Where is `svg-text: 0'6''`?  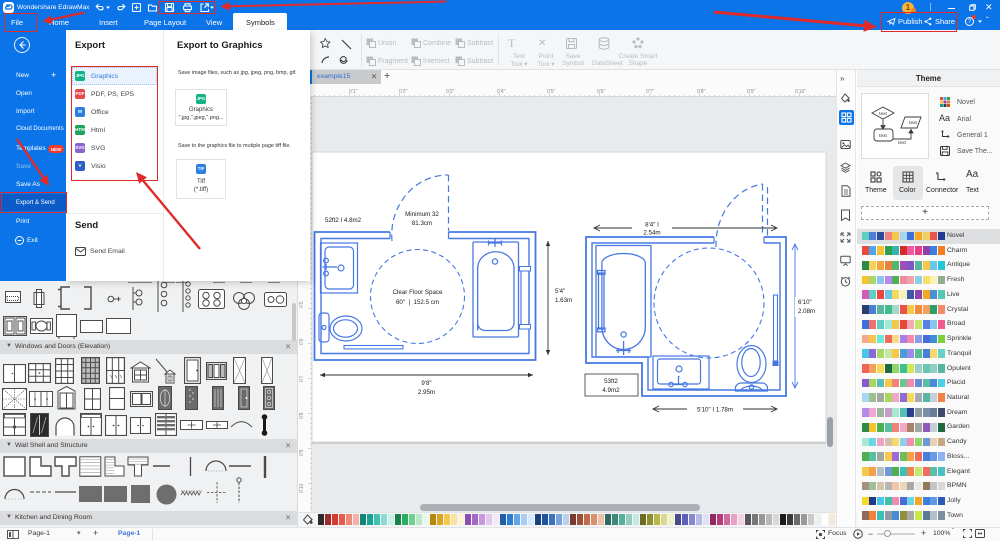
svg-text: 0'6'' is located at coordinates (601, 92).